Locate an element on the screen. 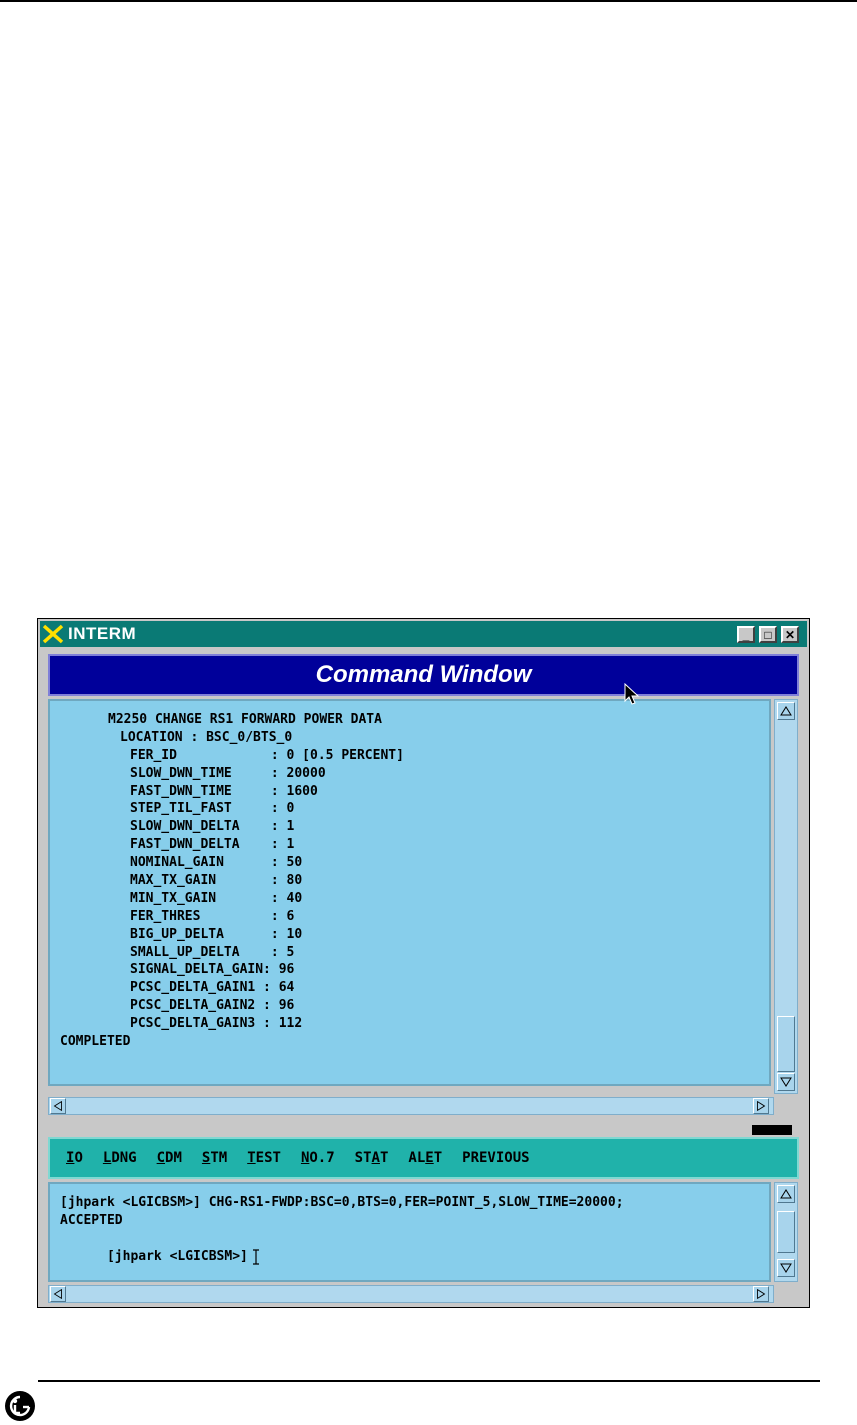 The image size is (857, 1425). menu-item-hotkey: E is located at coordinates (429, 1158).